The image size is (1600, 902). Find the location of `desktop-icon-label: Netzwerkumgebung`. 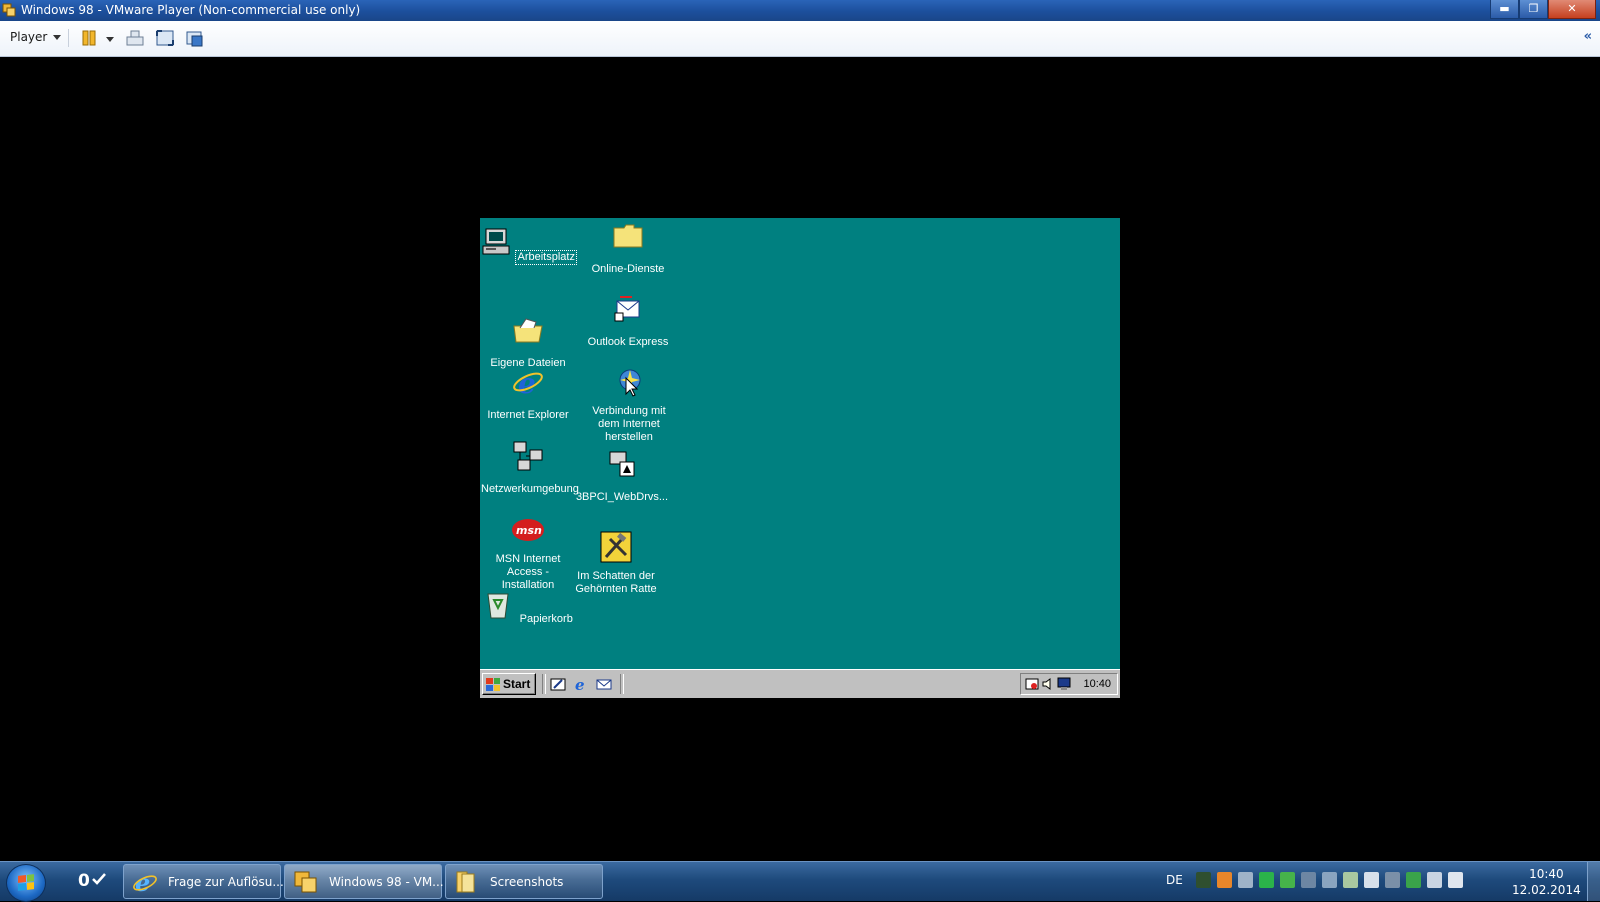

desktop-icon-label: Netzwerkumgebung is located at coordinates (530, 489).